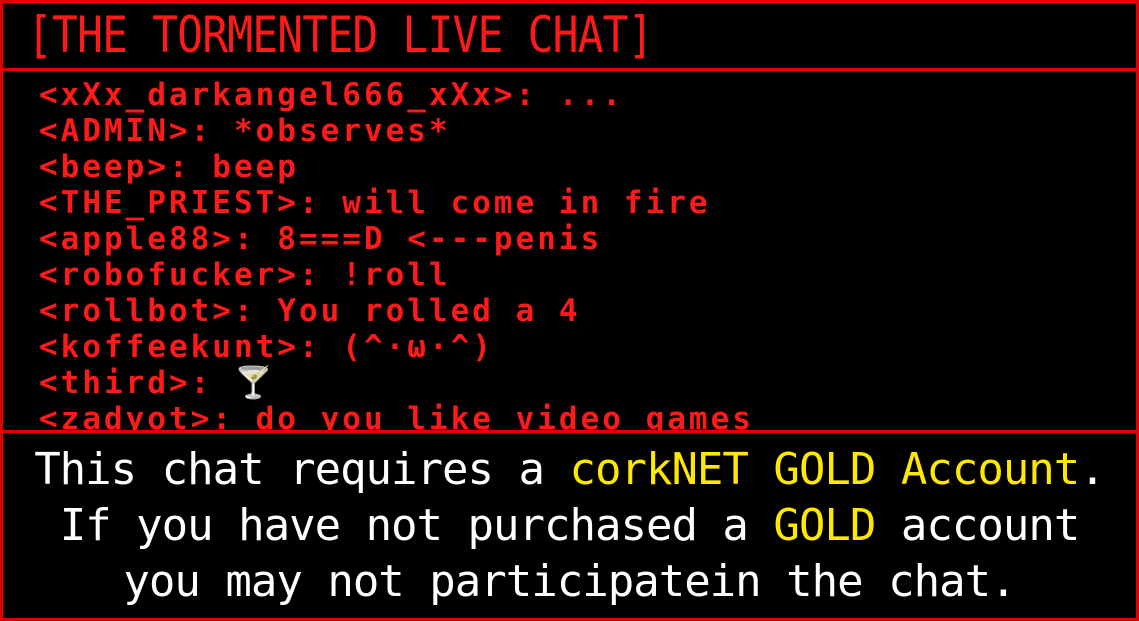  I want to click on notice-text: If you have not purchased a, so click(416, 525).